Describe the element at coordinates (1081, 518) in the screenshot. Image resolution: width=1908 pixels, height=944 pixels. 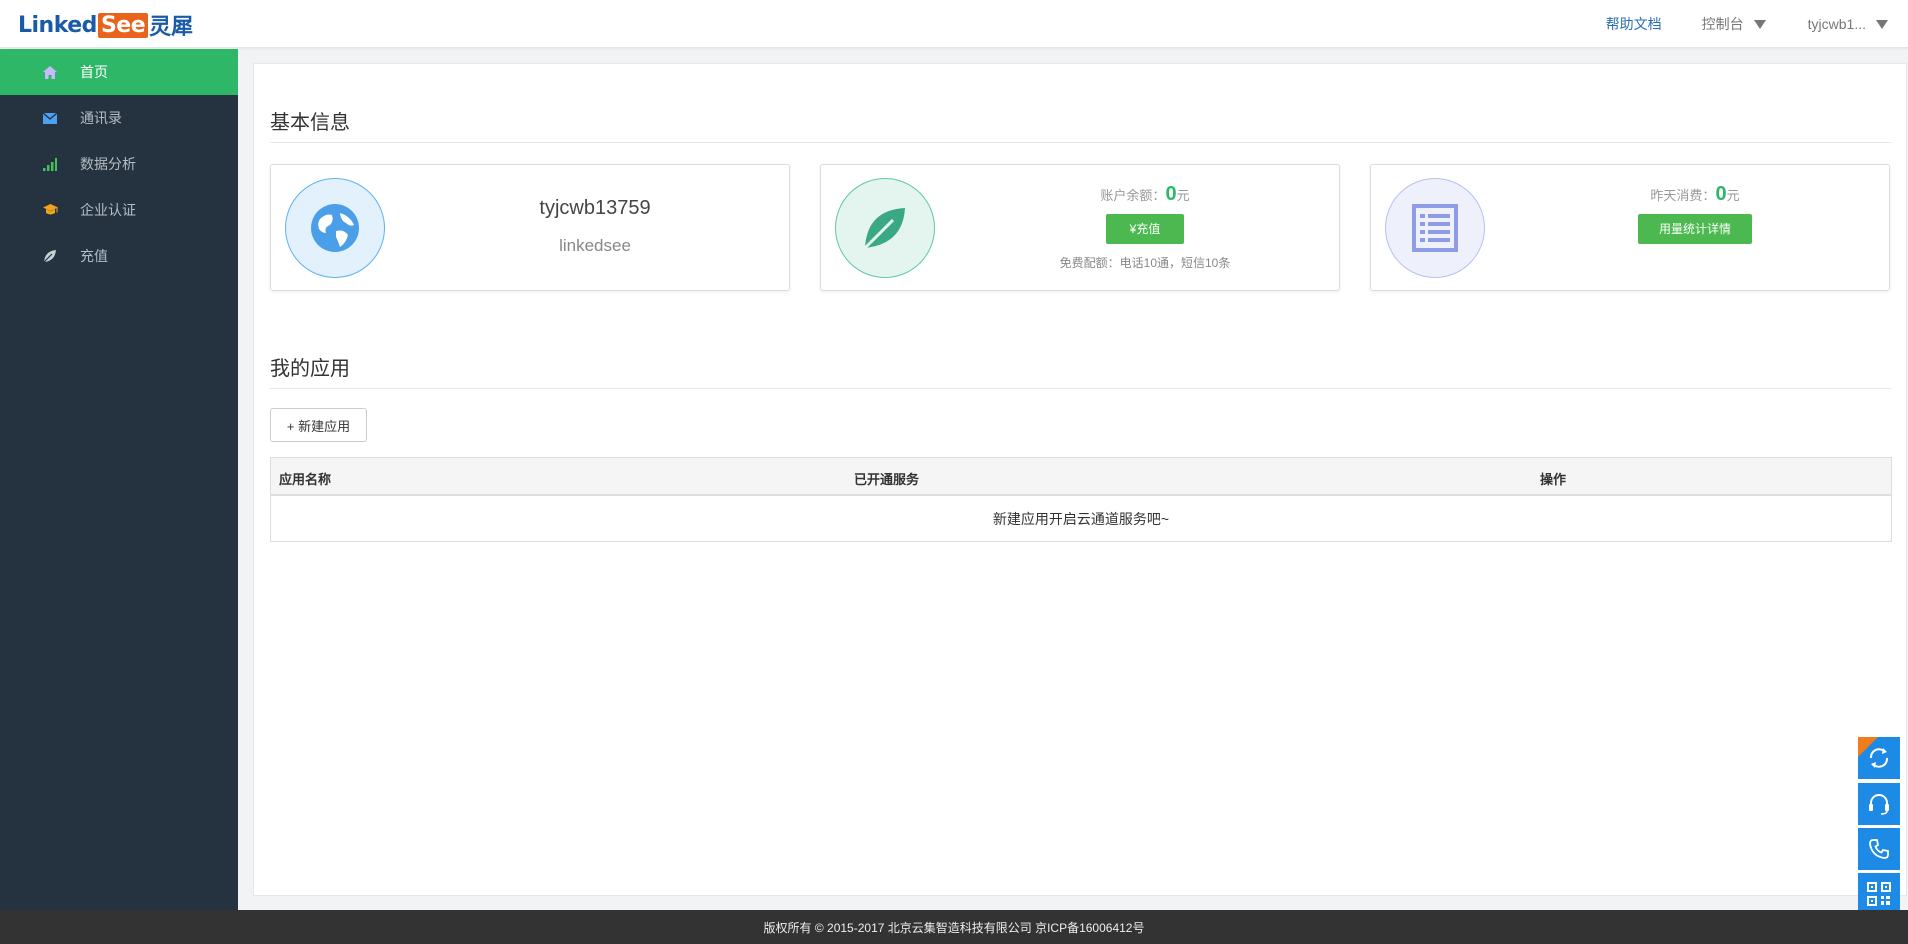
I see `empty-table-message: 新建应用开启云通道服务吧~` at that location.